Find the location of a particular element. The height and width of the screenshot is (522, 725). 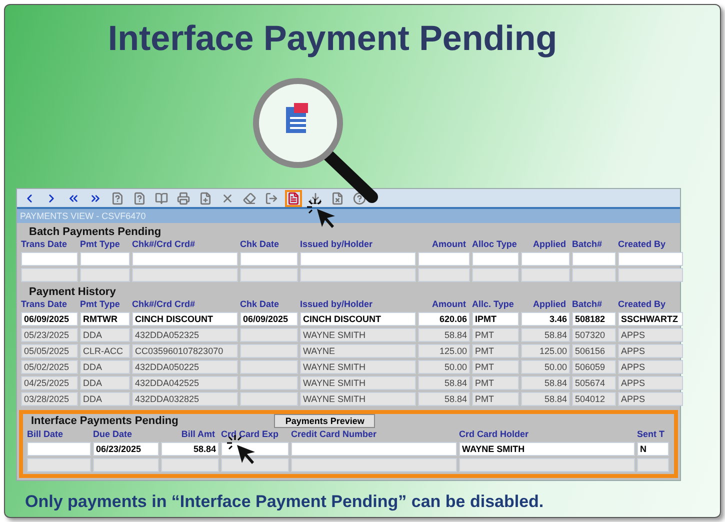

table-cell: CLR-ACC is located at coordinates (105, 351).